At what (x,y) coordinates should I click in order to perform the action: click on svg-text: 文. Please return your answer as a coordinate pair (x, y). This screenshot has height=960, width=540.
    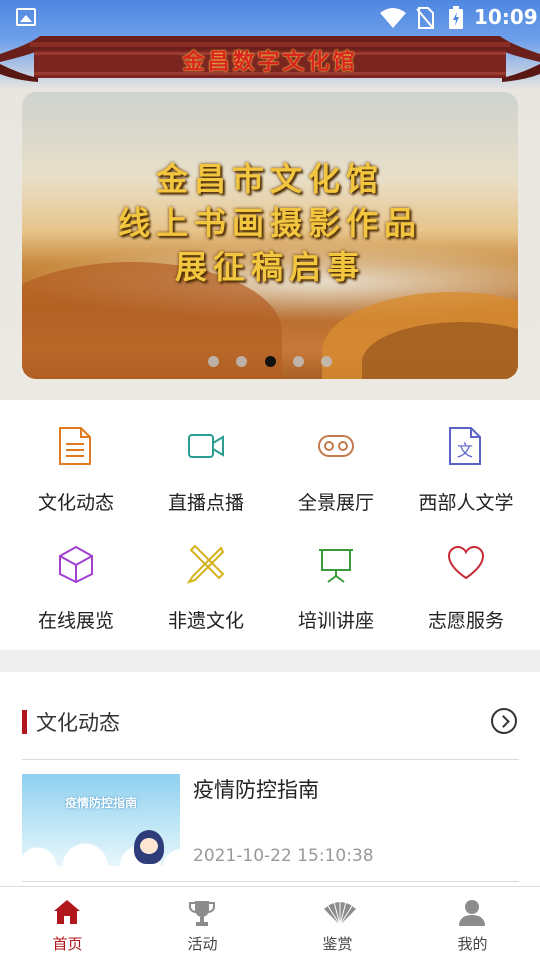
    Looking at the image, I should click on (465, 450).